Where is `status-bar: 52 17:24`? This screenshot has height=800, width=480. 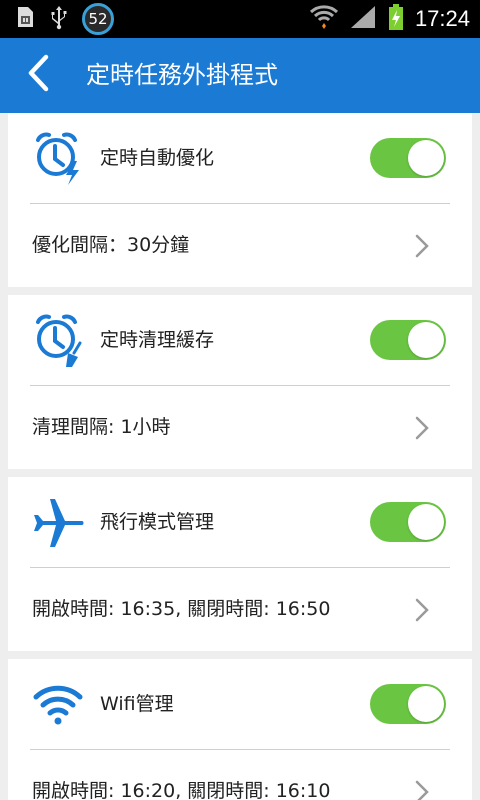 status-bar: 52 17:24 is located at coordinates (240, 19).